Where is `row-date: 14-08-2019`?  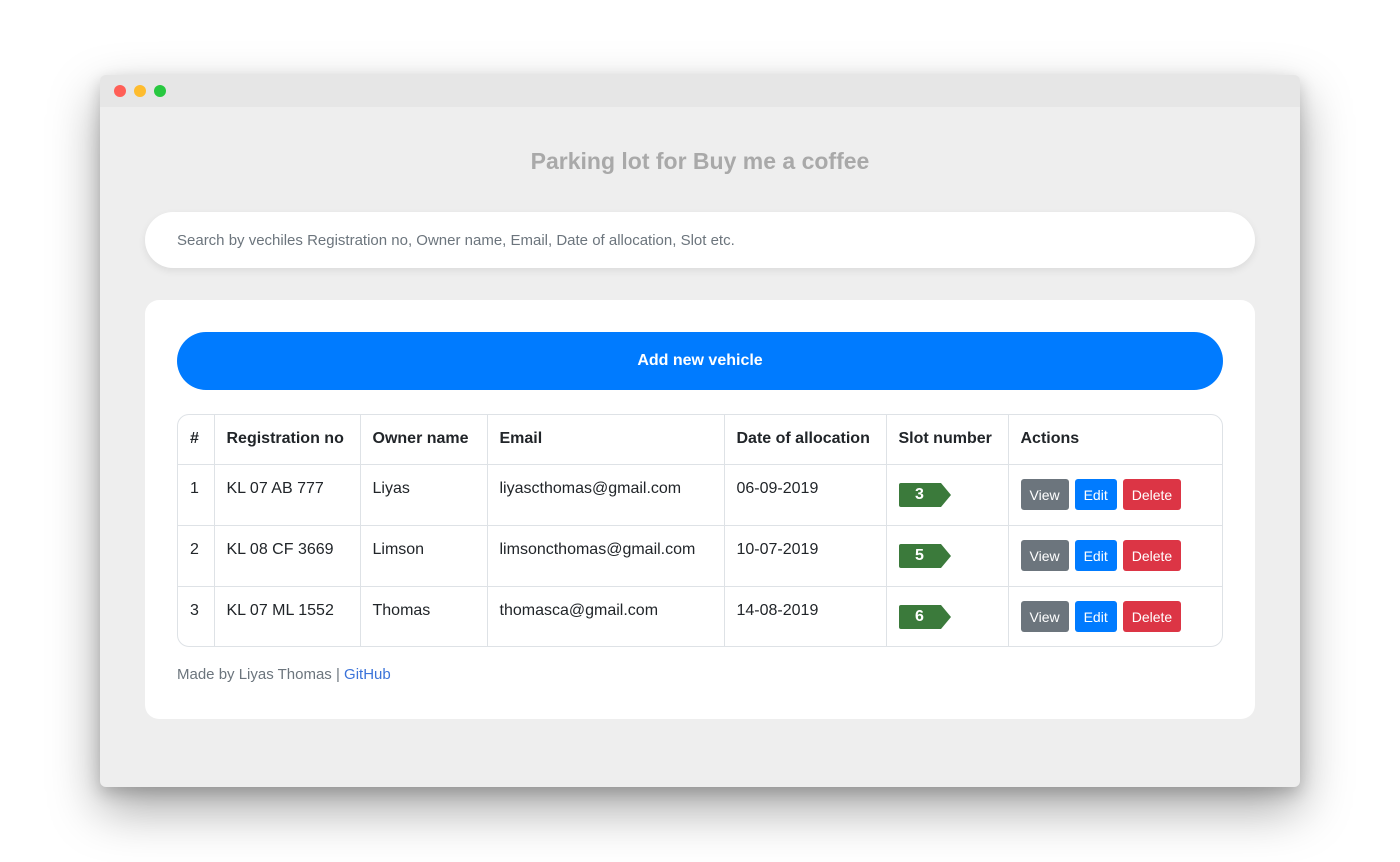 row-date: 14-08-2019 is located at coordinates (805, 616).